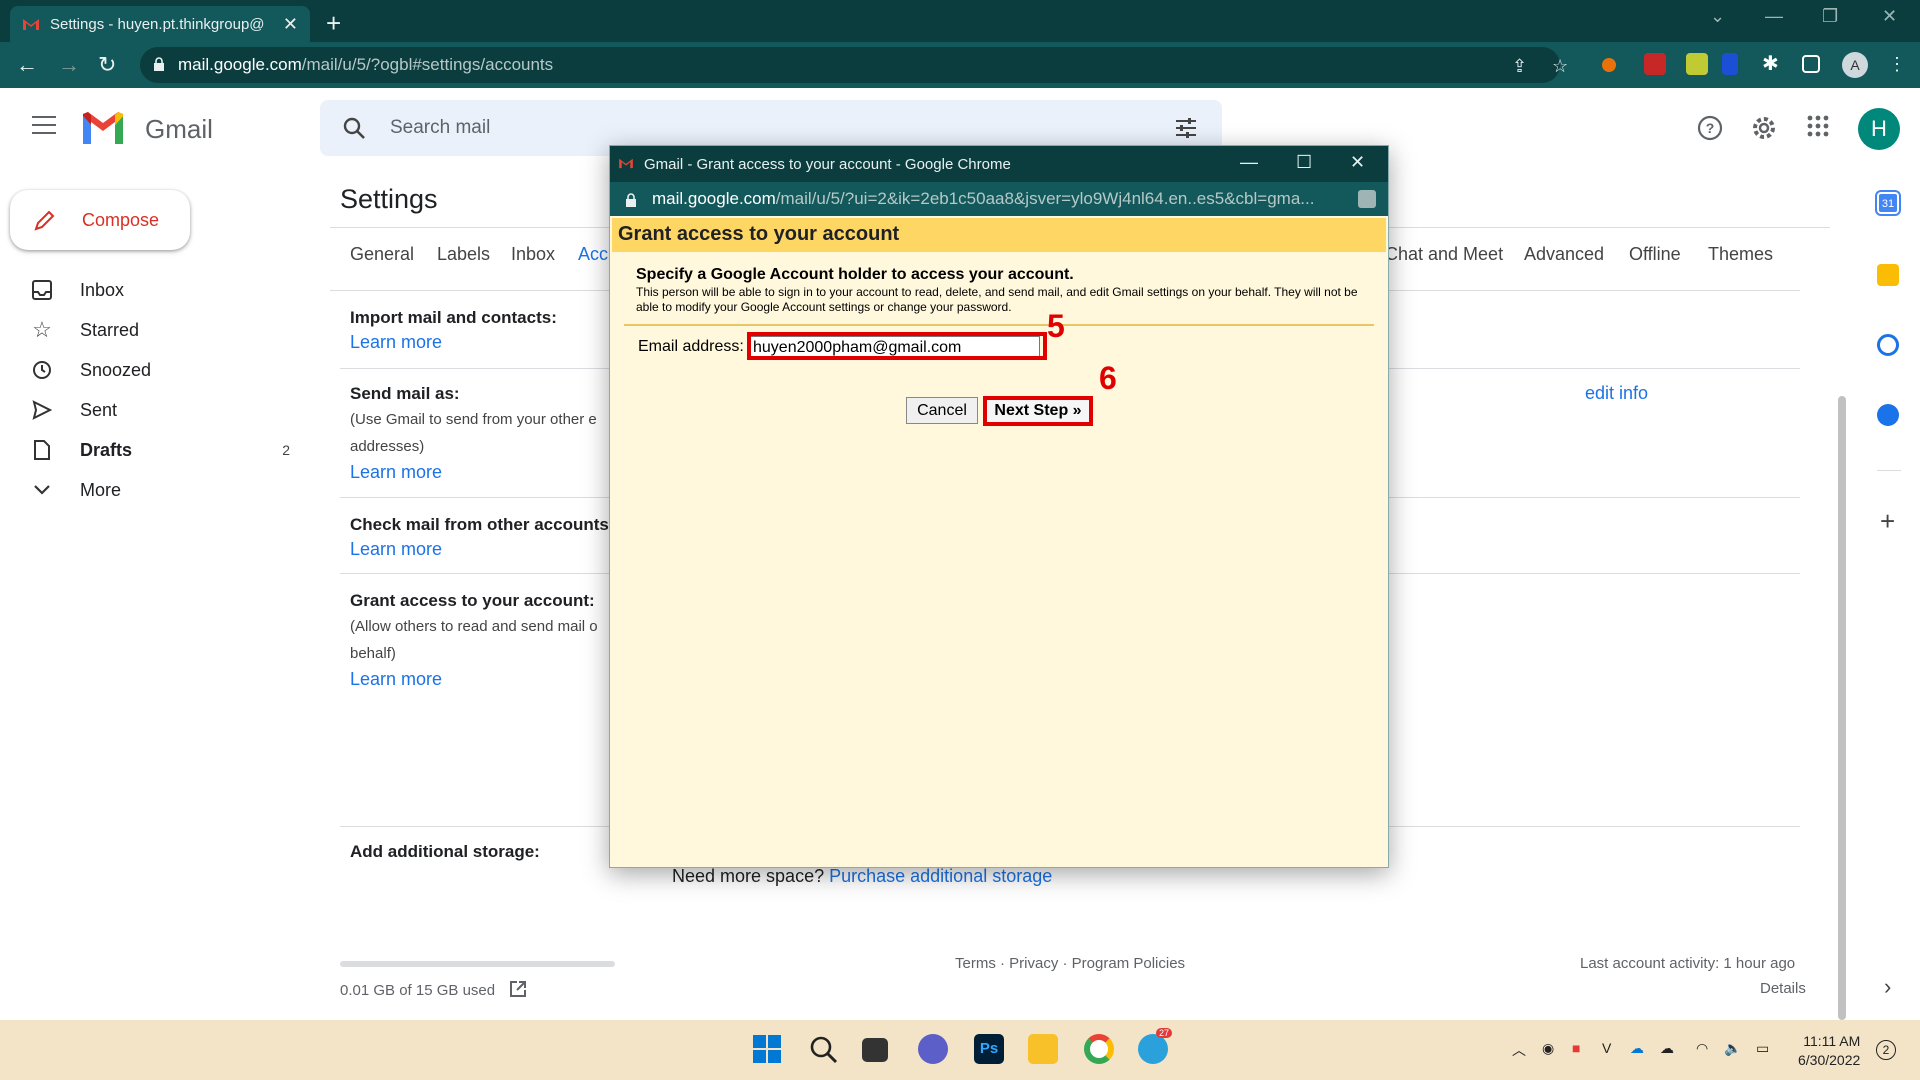 The height and width of the screenshot is (1080, 1920). I want to click on extension-j-icon, so click(1730, 64).